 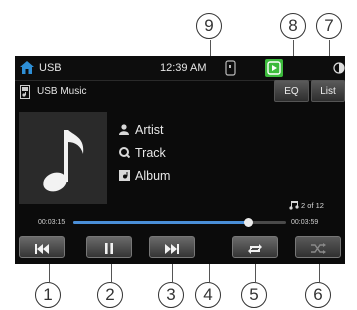 I want to click on music-app-icon, so click(x=274, y=68).